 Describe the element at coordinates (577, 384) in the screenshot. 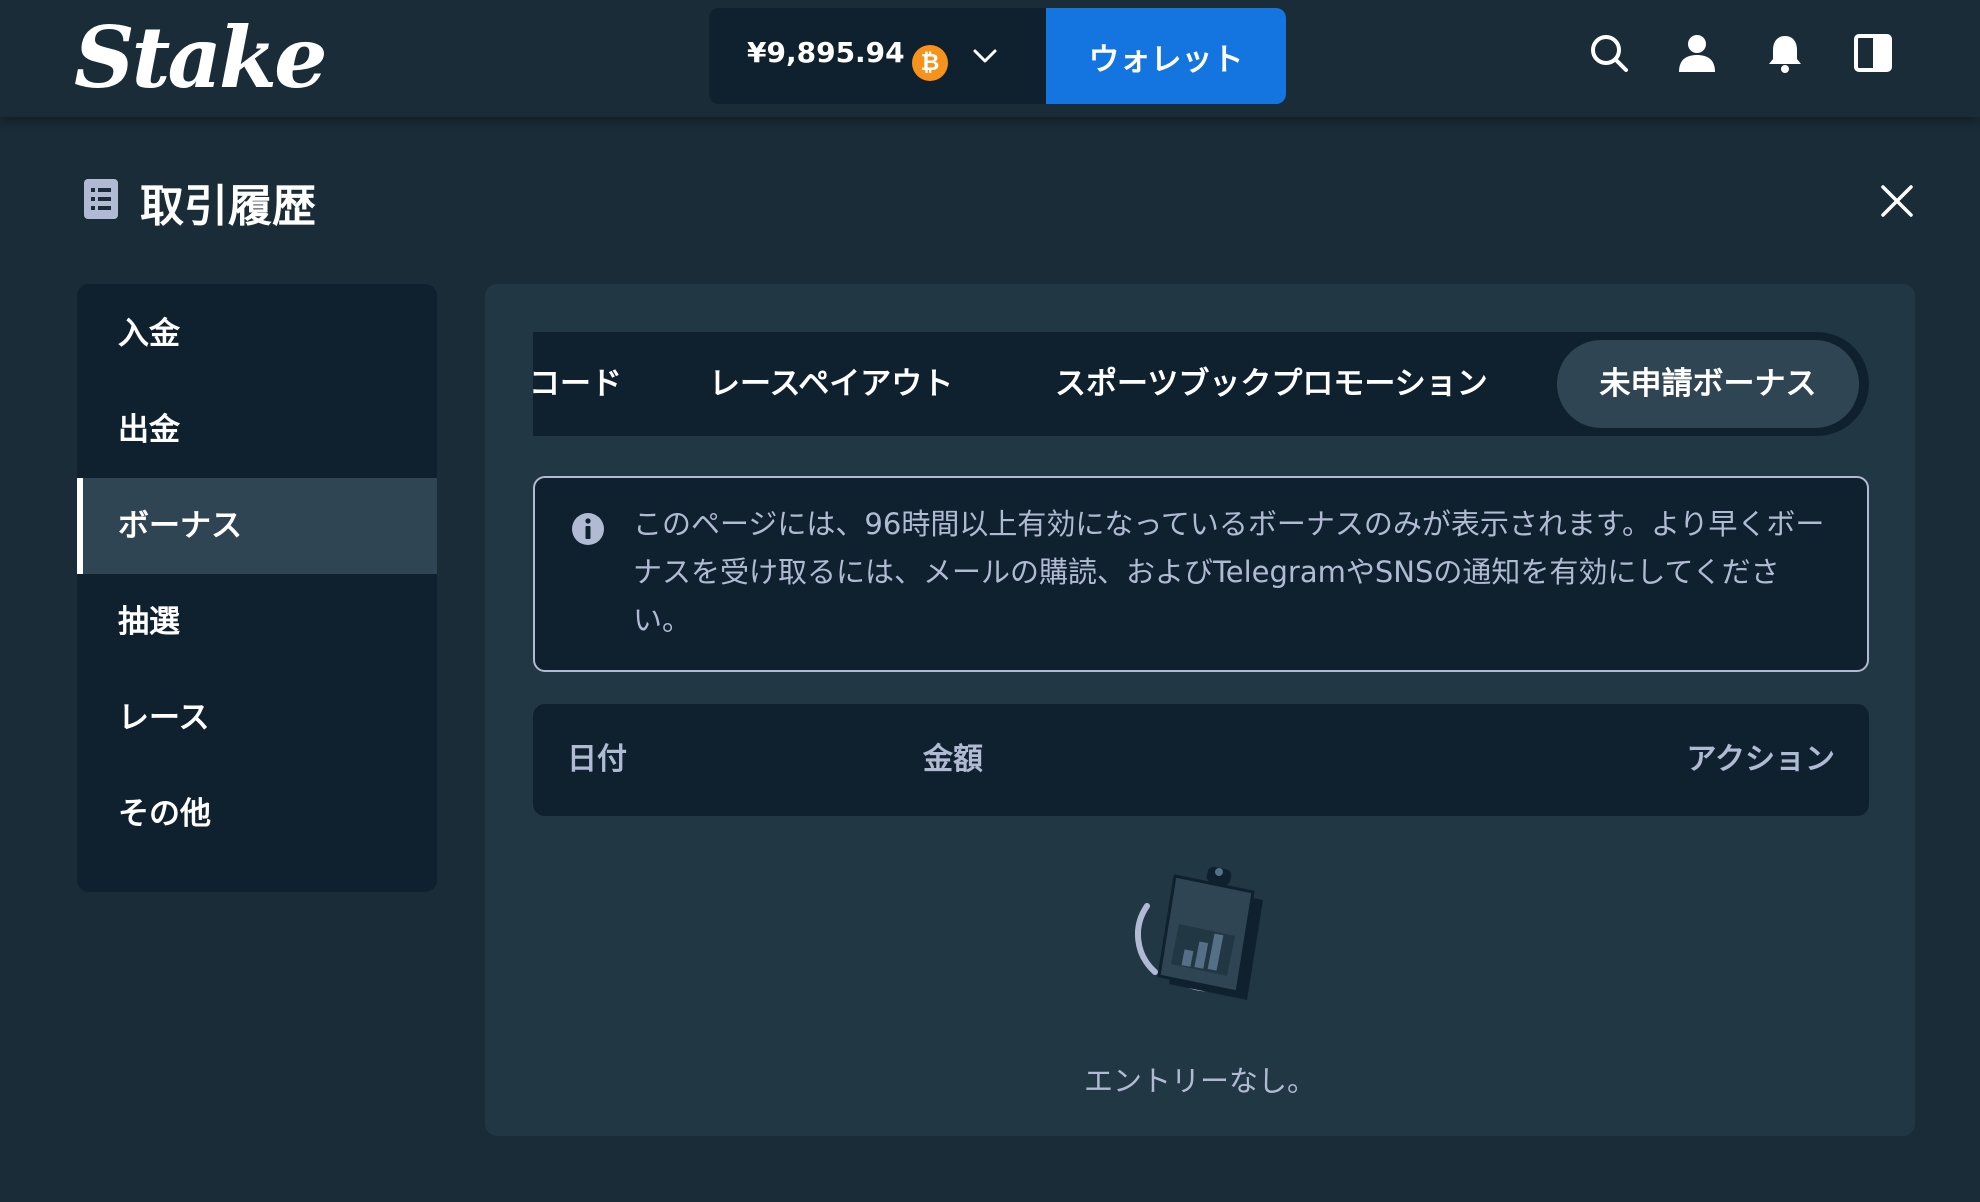

I see `tab-code: コード` at that location.